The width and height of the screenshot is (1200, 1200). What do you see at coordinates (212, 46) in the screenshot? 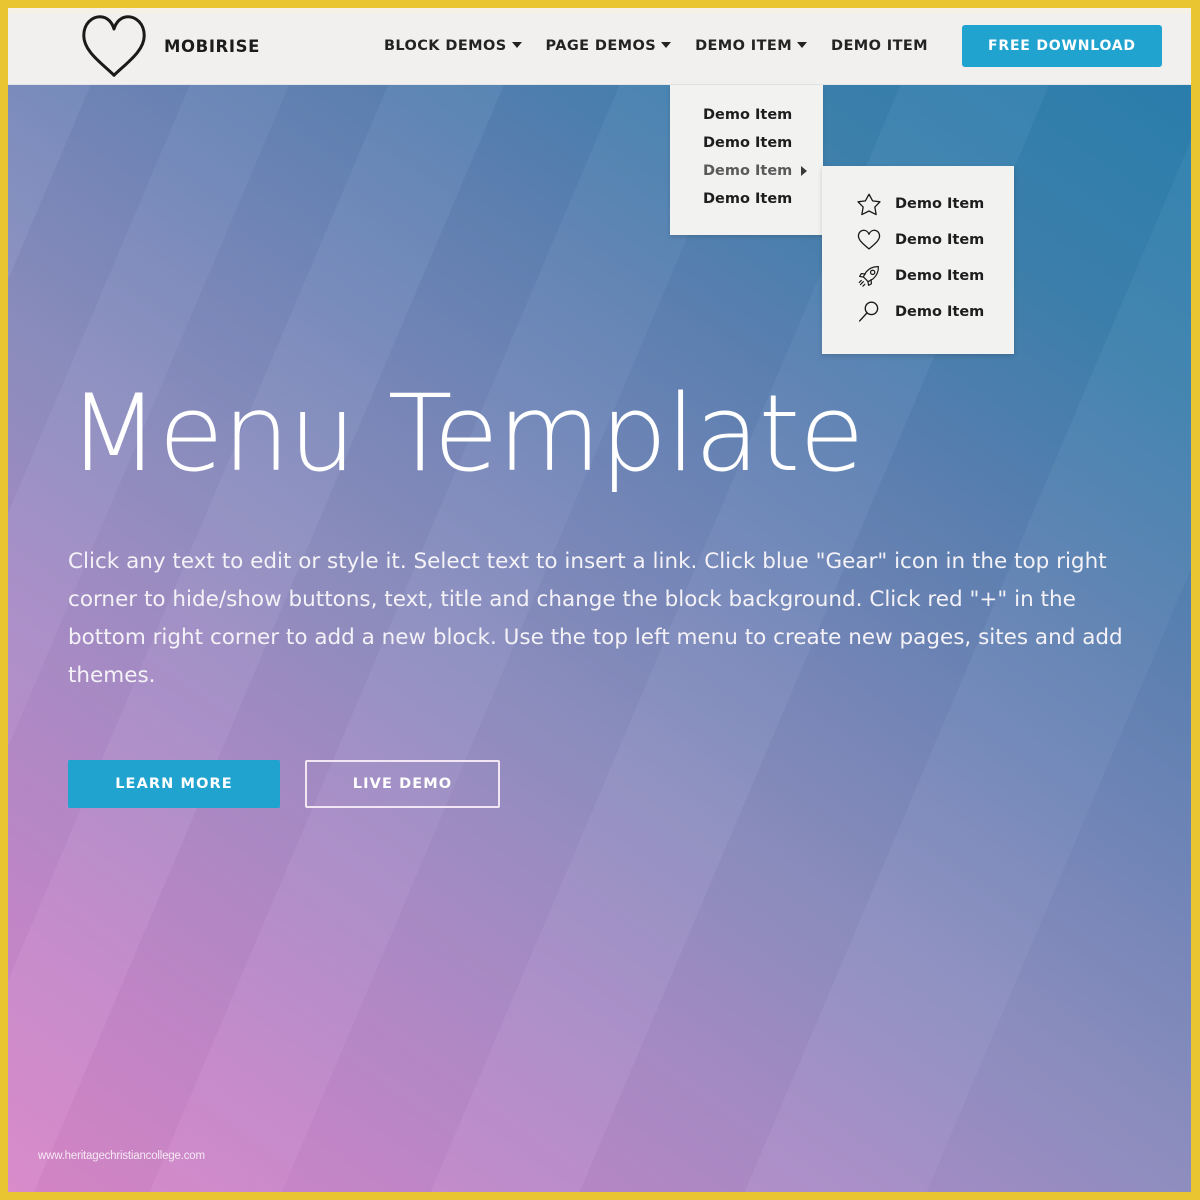
I see `brand-name: MOBIRISE` at bounding box center [212, 46].